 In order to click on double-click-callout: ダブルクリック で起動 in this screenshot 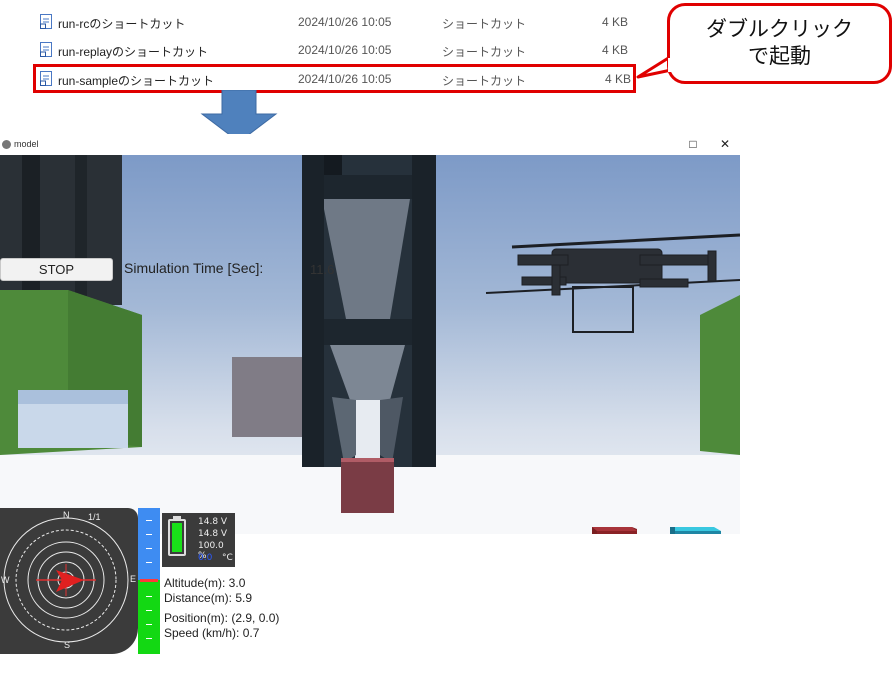, I will do `click(779, 43)`.